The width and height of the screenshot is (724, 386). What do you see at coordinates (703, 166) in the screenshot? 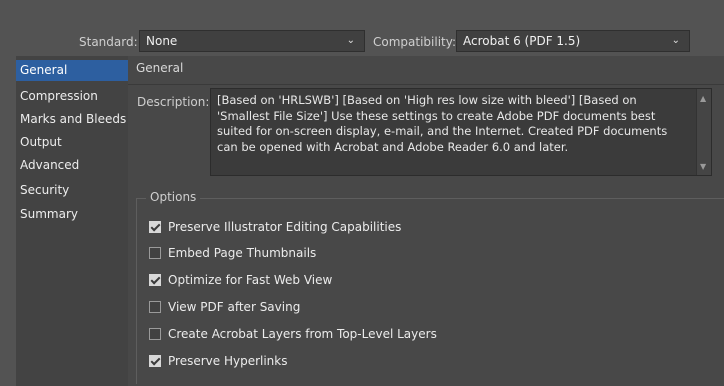
I see `scroll-down-icon: ▼` at bounding box center [703, 166].